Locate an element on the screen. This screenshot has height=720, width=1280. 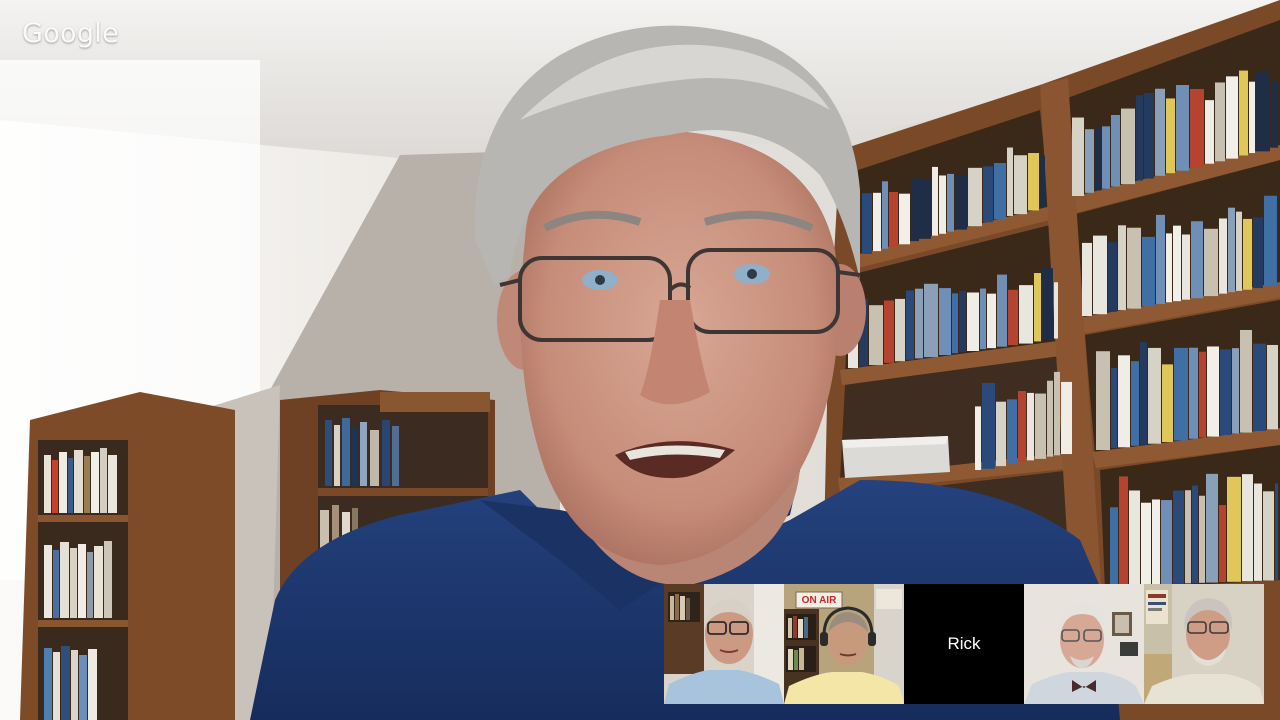
participant-name-label: Rick is located at coordinates (964, 643).